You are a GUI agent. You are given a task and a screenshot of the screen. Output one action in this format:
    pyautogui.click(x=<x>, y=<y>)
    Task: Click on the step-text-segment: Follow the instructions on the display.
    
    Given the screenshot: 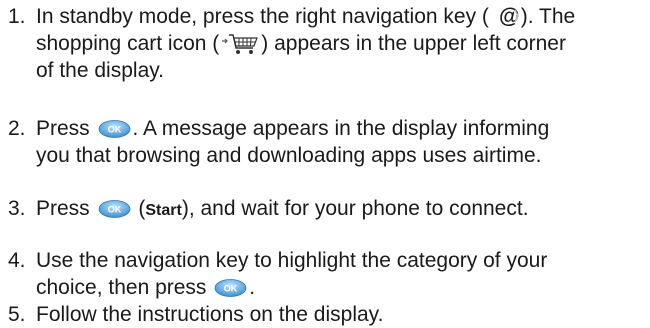 What is the action you would take?
    pyautogui.click(x=210, y=314)
    